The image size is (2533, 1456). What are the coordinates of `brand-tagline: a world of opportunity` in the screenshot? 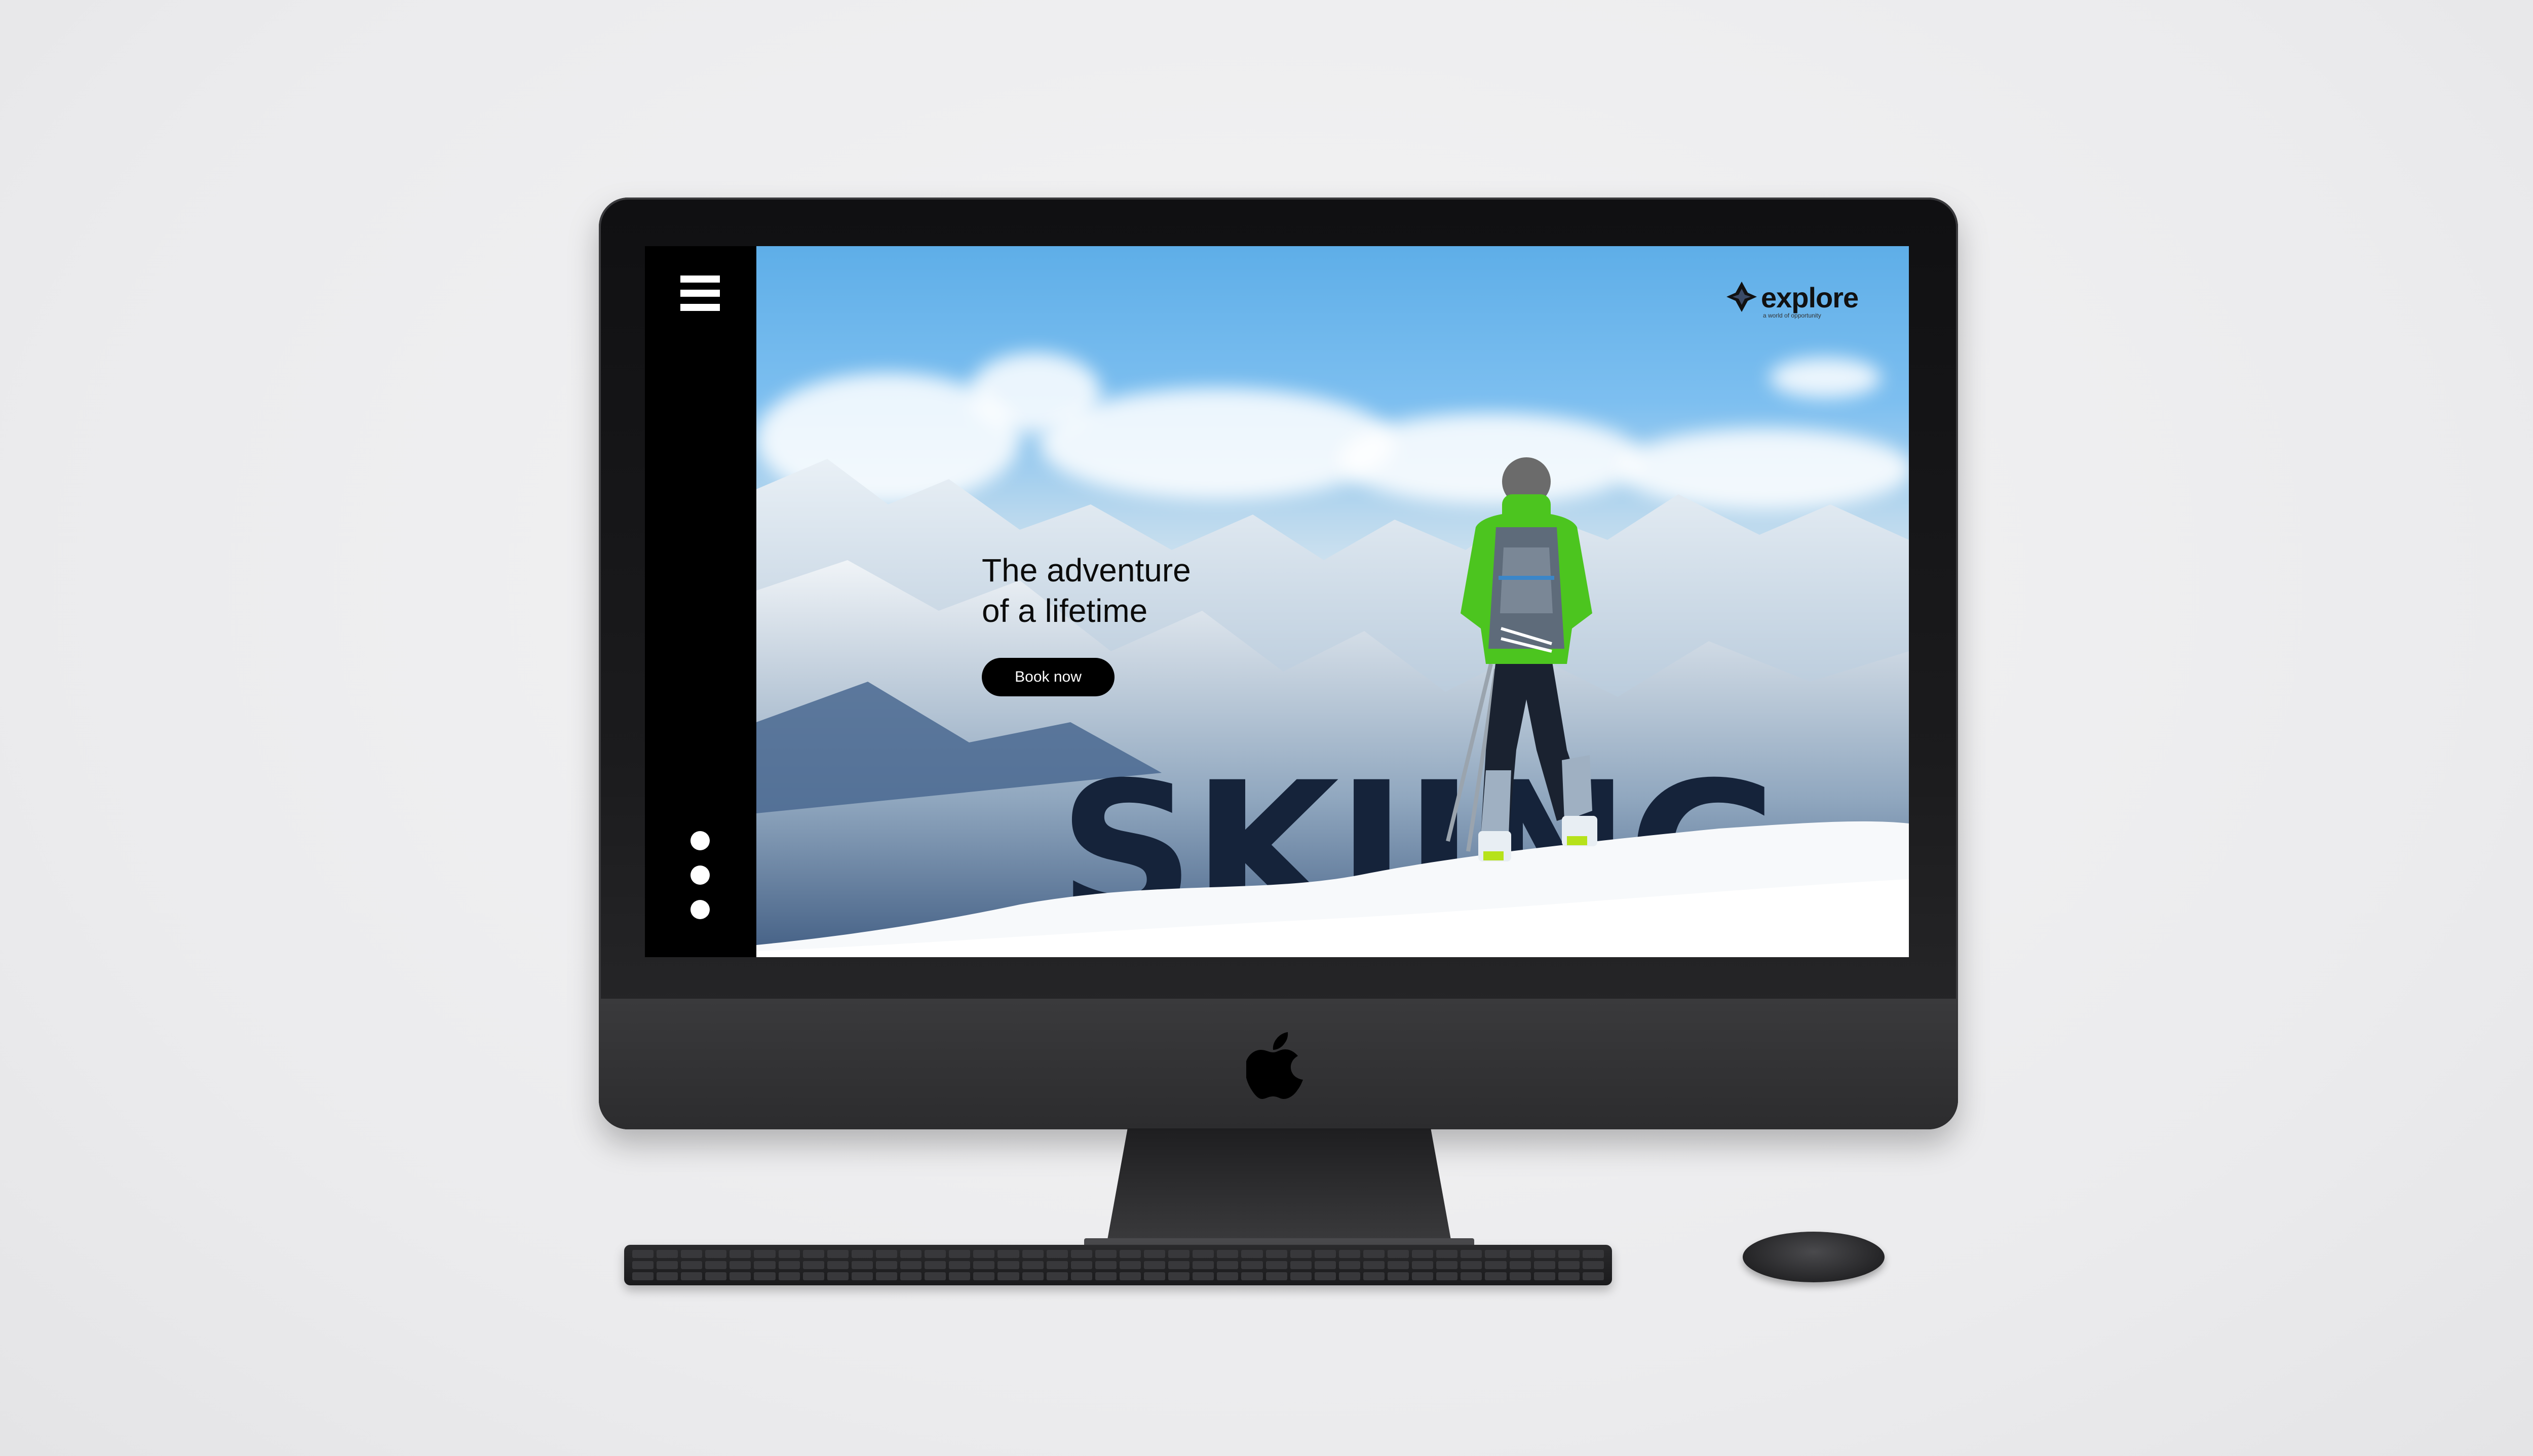 It's located at (1792, 316).